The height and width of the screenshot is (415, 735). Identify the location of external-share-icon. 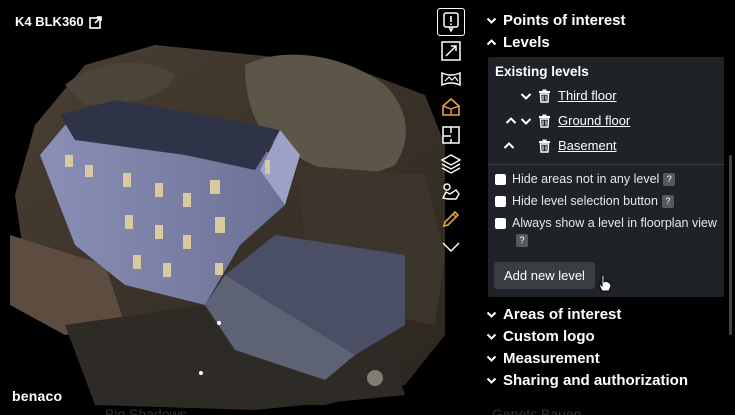
(95, 22).